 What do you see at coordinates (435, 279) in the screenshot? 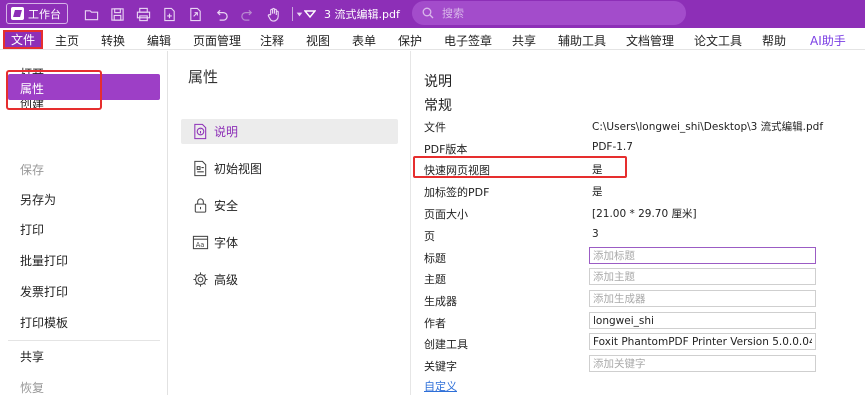
I see `label-subject: 主题` at bounding box center [435, 279].